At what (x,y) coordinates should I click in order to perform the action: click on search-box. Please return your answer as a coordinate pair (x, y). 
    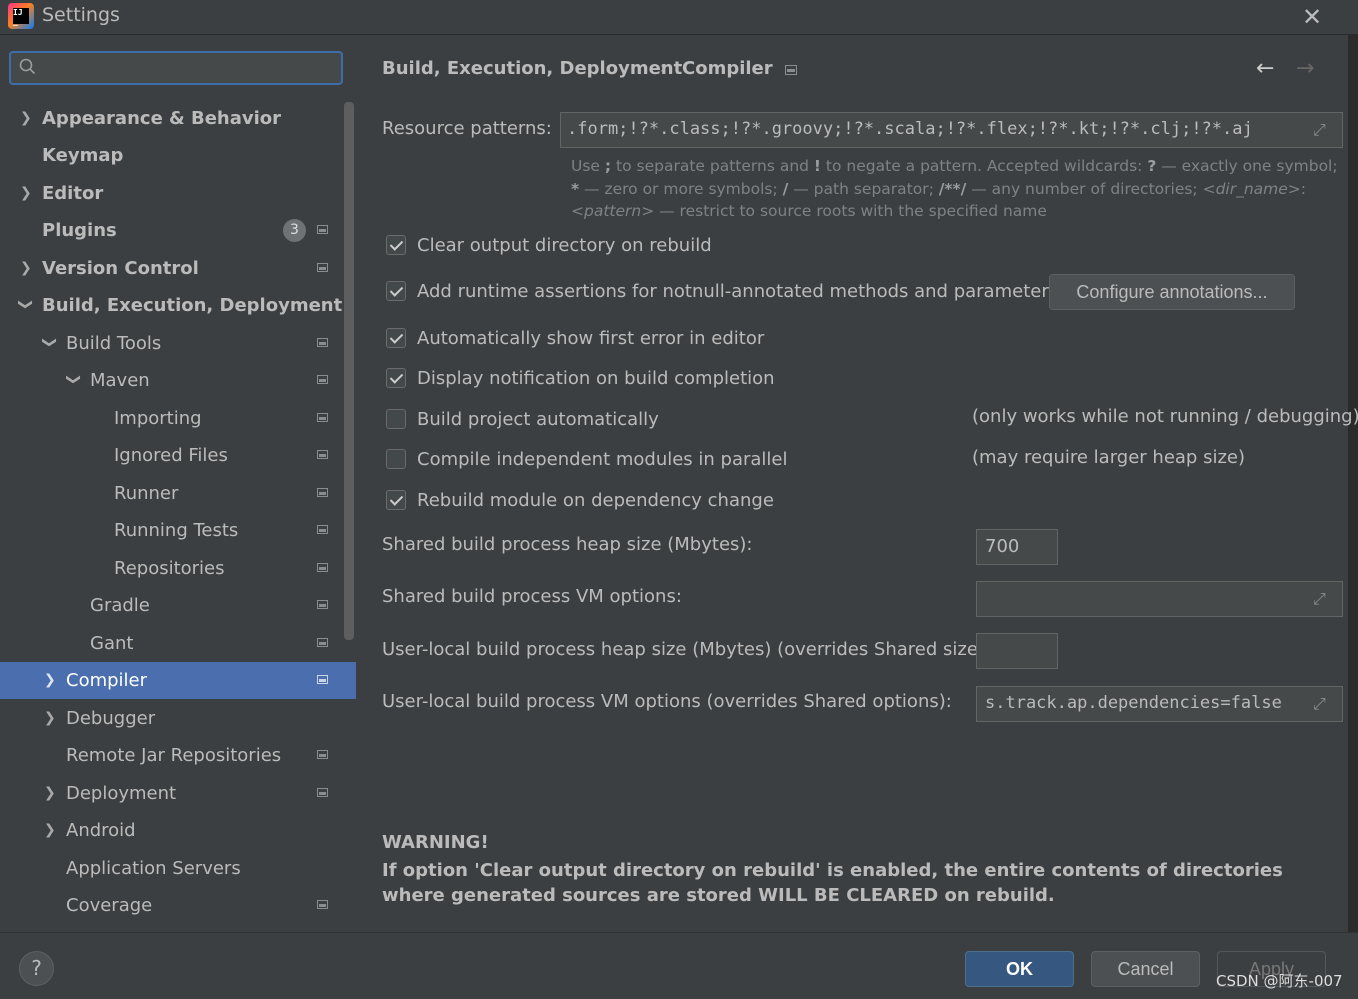
    Looking at the image, I should click on (176, 68).